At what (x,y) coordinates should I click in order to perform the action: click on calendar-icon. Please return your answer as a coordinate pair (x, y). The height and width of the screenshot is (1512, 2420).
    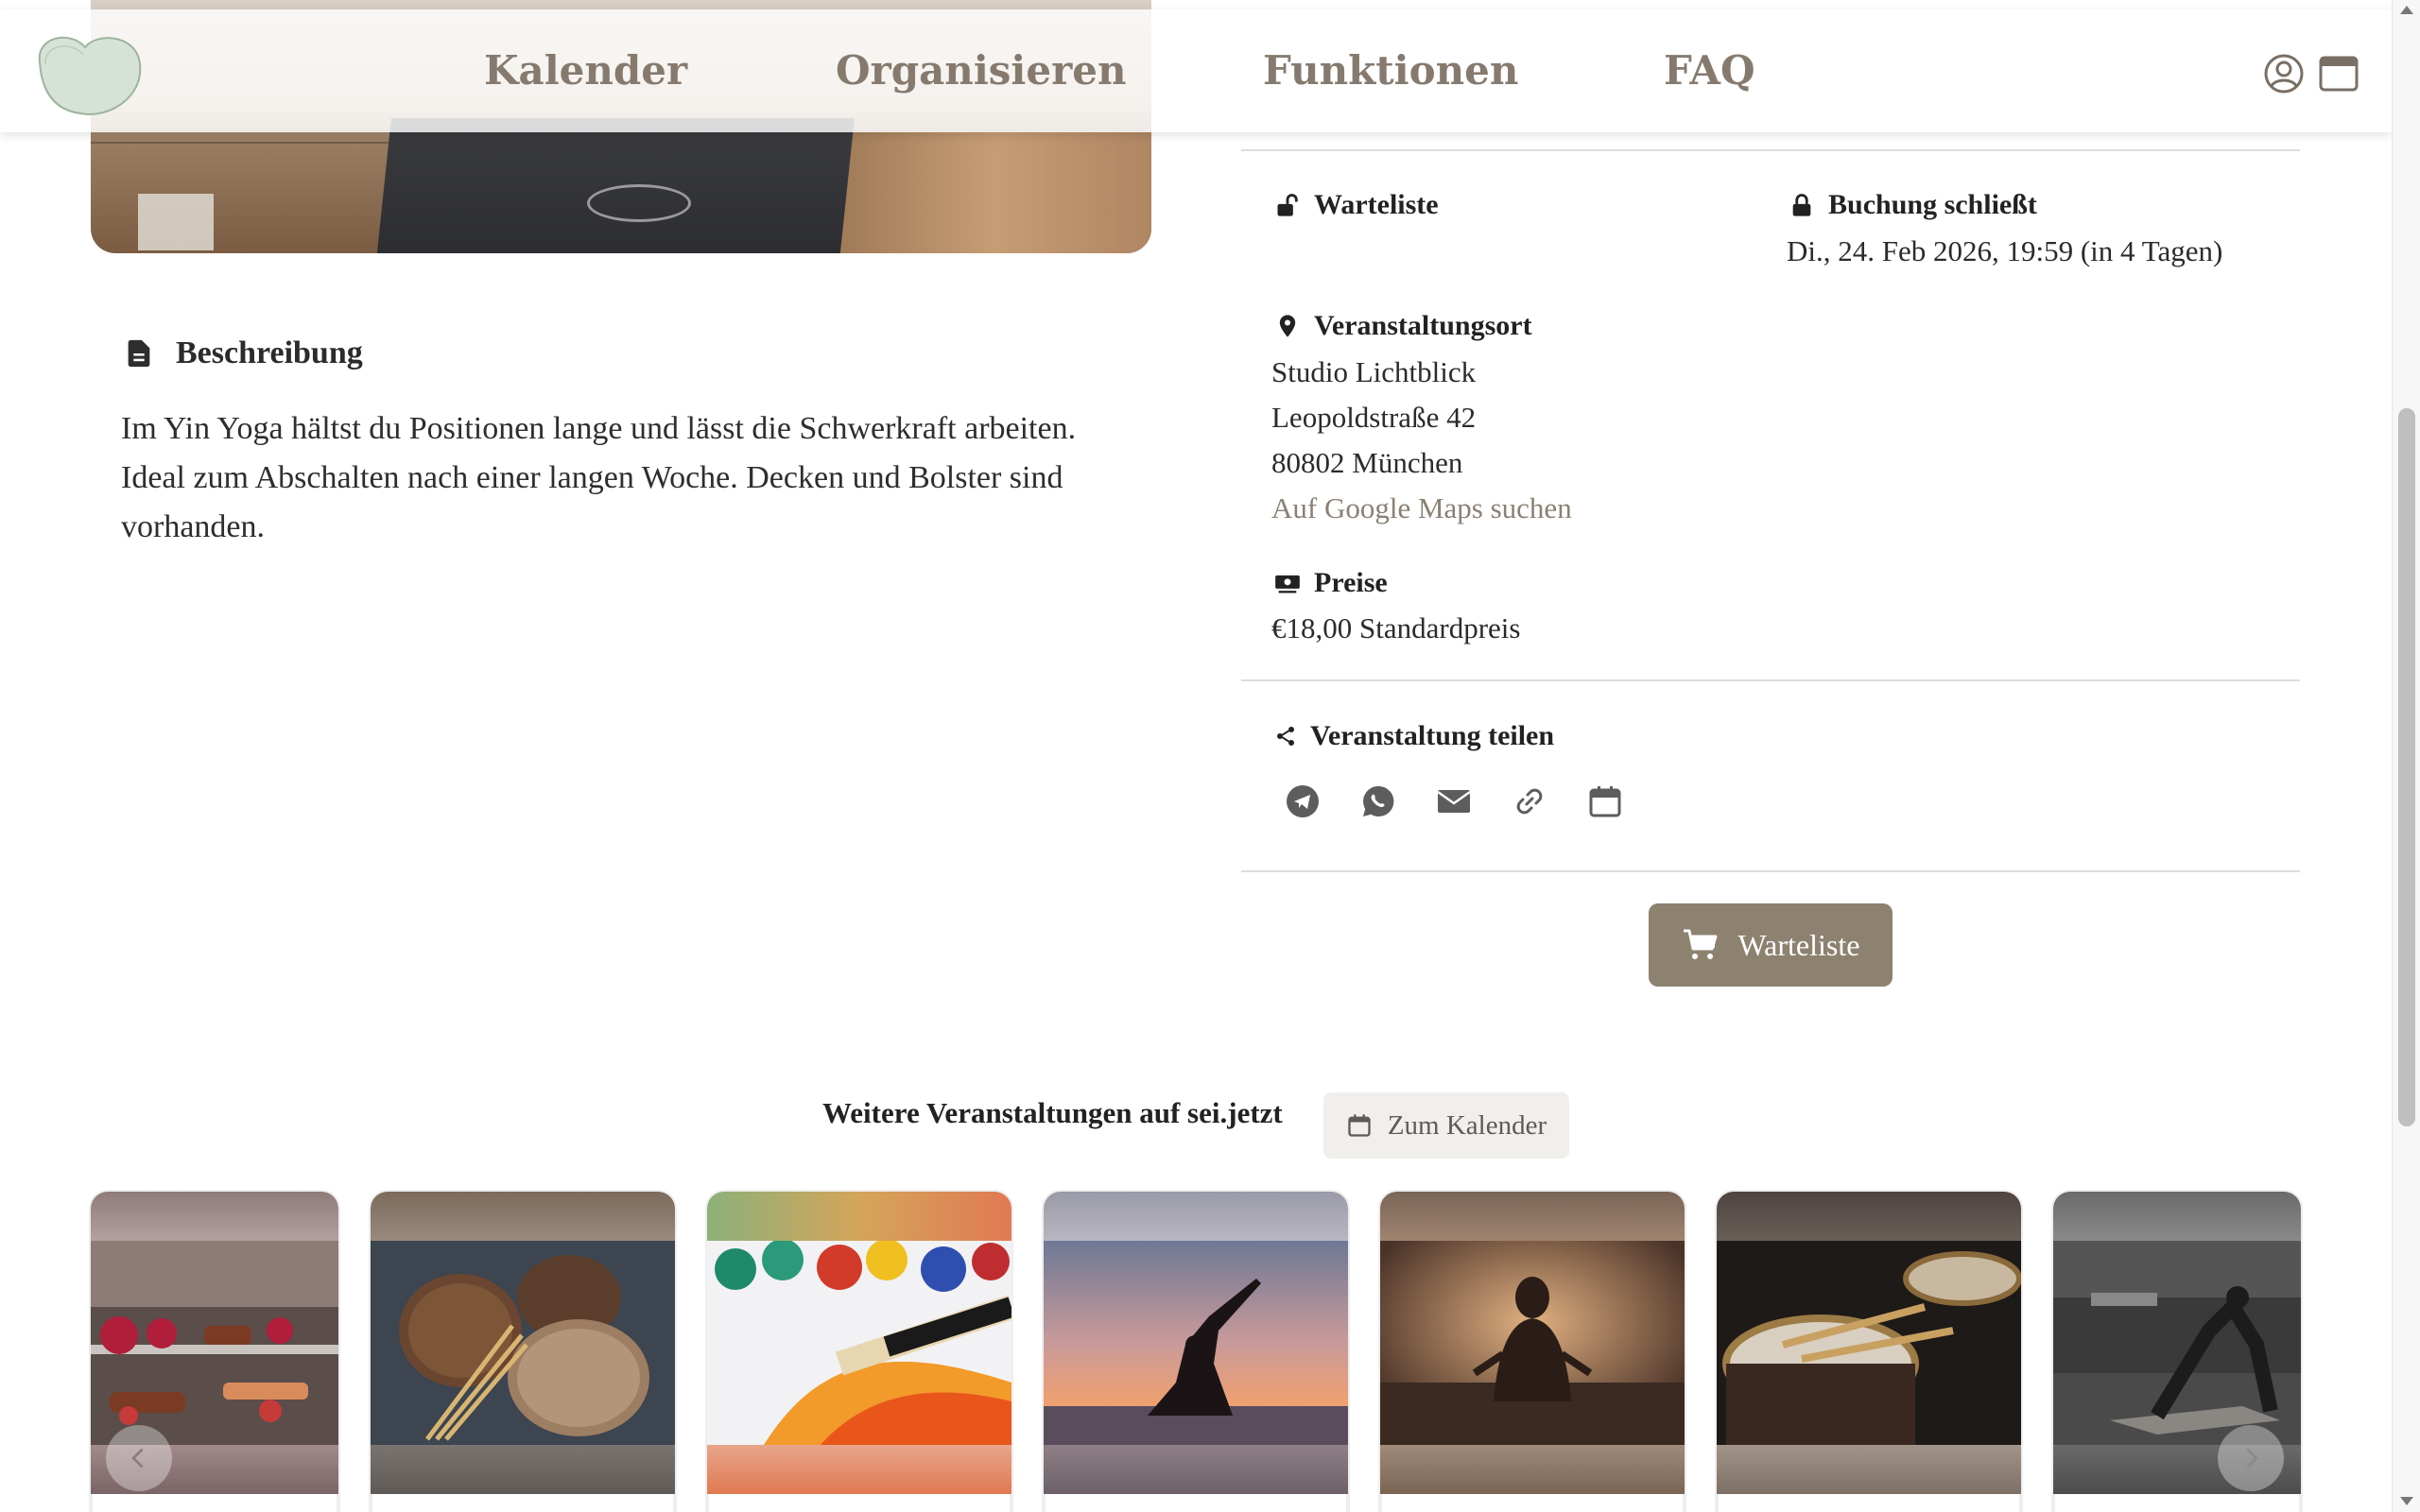
    Looking at the image, I should click on (1605, 801).